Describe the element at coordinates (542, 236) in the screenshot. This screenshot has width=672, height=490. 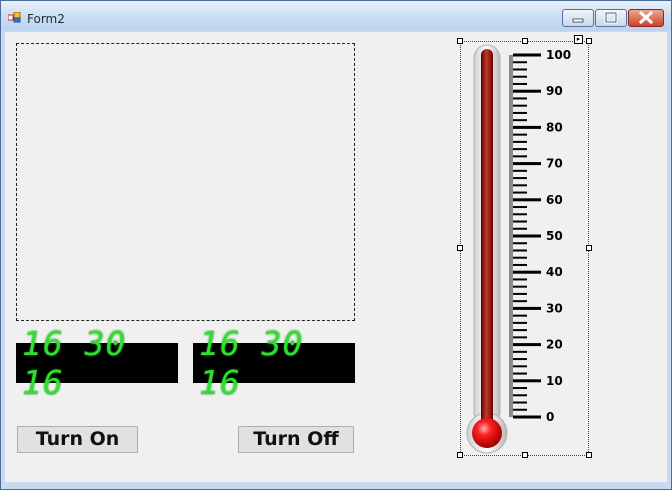
I see `thermometer-scale: 1009080706050403020100` at that location.